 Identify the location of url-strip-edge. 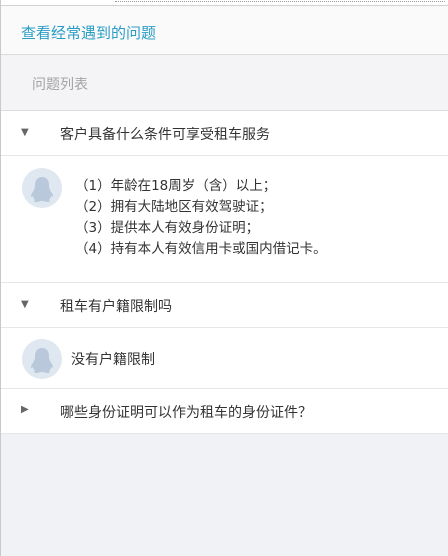
(280, 1).